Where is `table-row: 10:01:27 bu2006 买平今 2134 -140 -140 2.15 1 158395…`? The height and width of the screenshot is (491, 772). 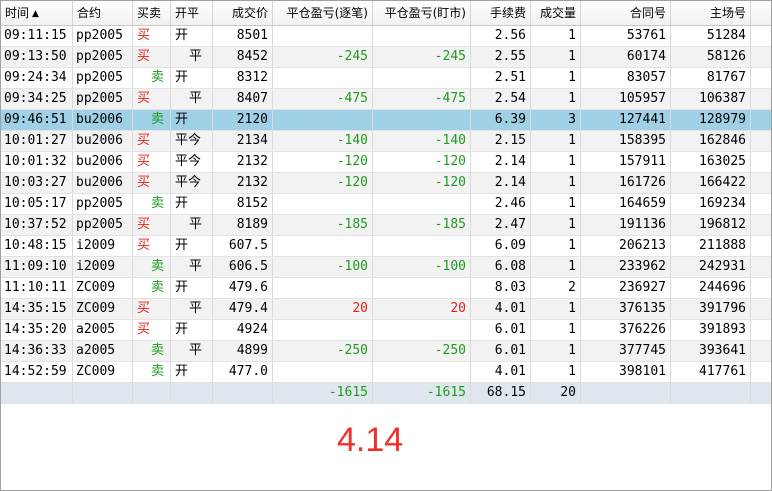 table-row: 10:01:27 bu2006 买平今 2134 -140 -140 2.15 1 158395… is located at coordinates (386, 141).